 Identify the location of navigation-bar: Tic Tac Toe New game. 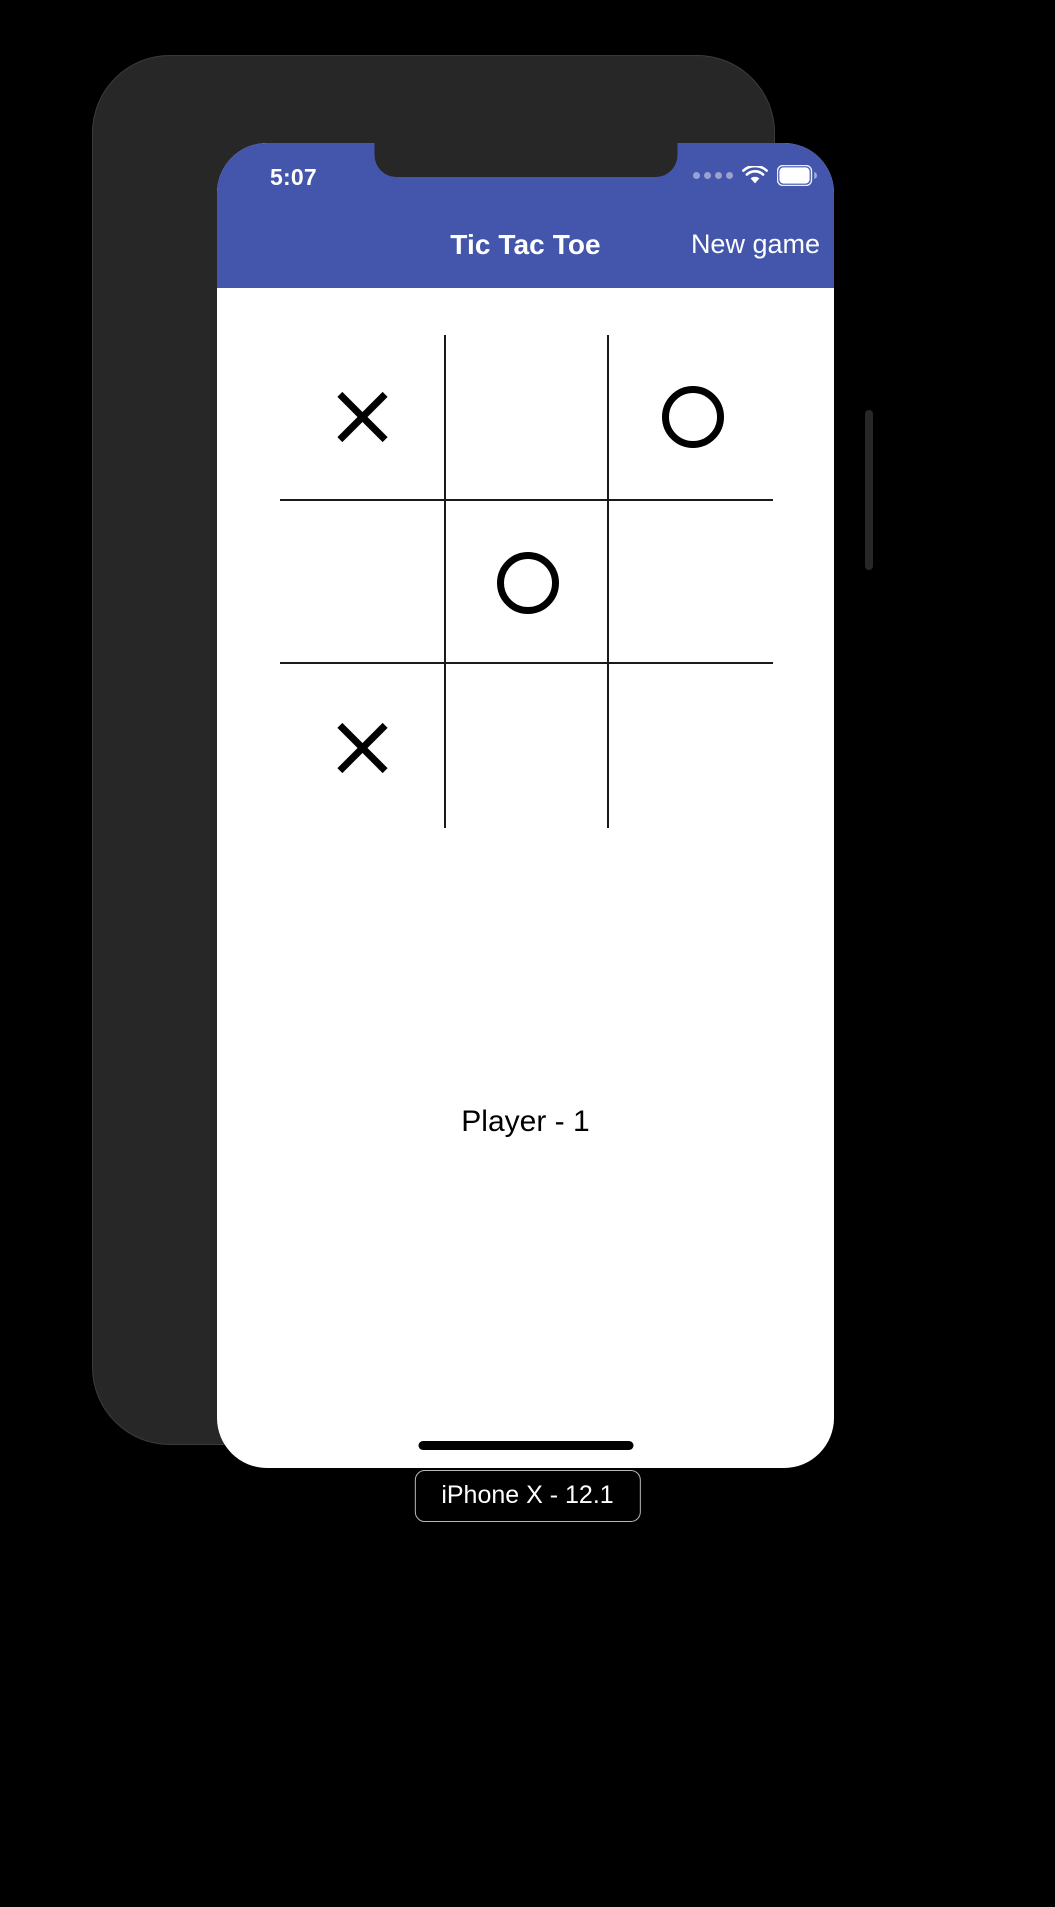
(525, 243).